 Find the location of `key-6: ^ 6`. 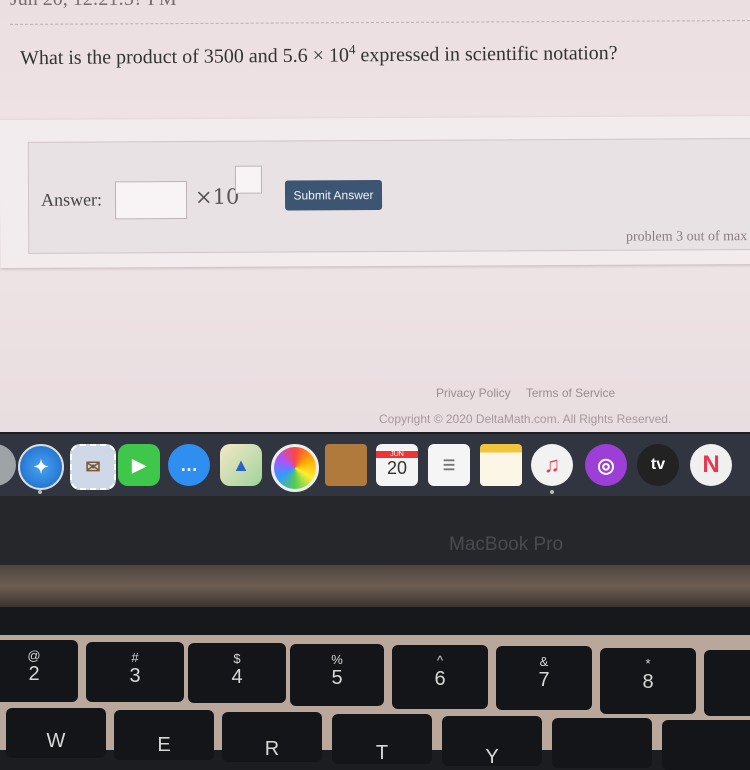

key-6: ^ 6 is located at coordinates (440, 677).